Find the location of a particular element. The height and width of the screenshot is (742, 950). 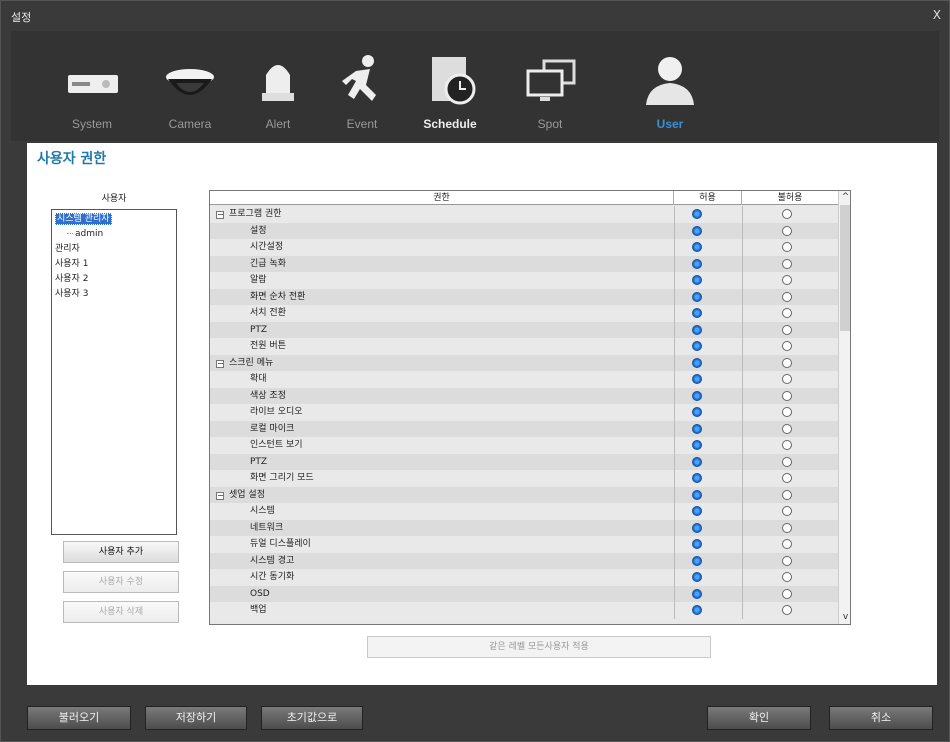

permission-label: 스크린 메뉴 is located at coordinates (251, 362).